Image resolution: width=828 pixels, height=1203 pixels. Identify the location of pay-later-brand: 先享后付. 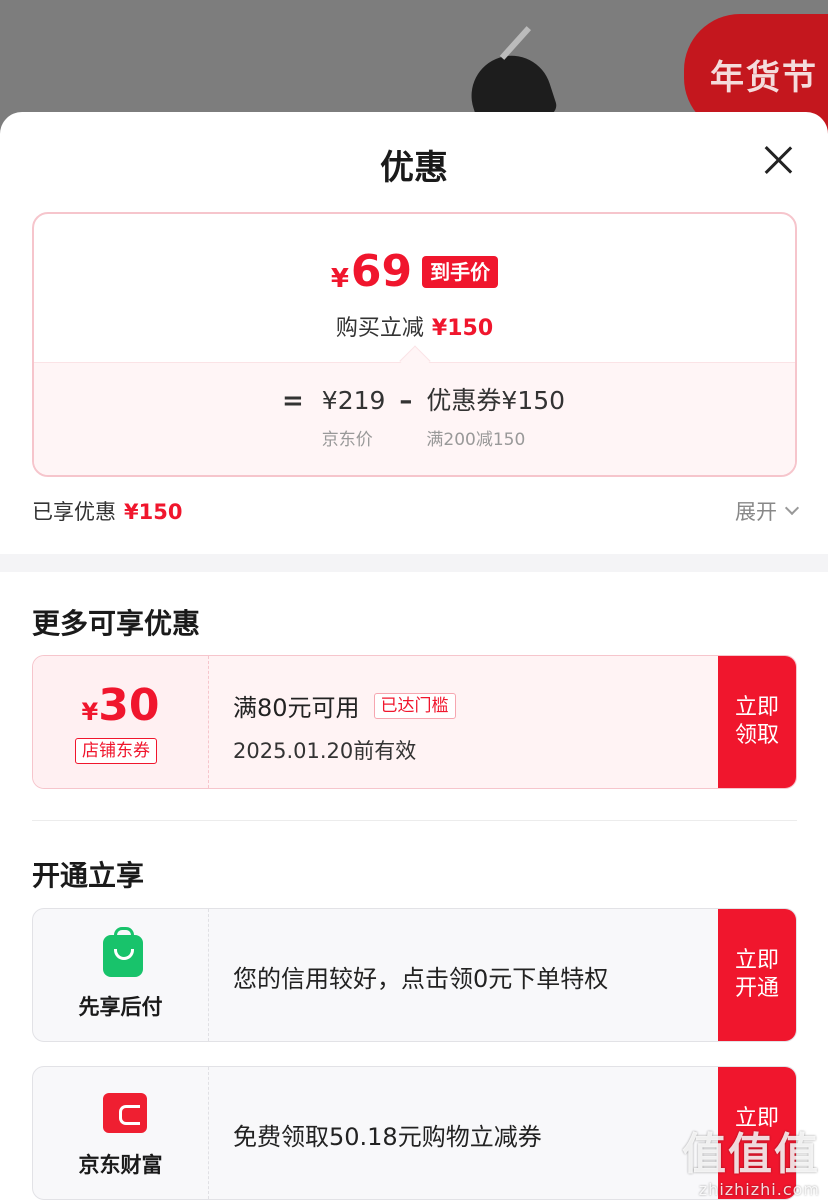
(121, 975).